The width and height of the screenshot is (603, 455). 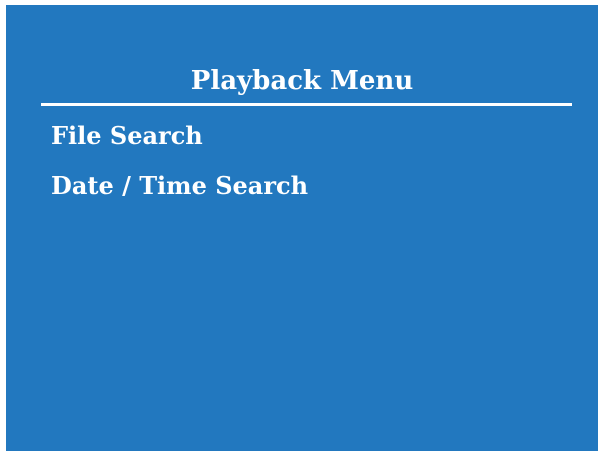 I want to click on menu-title: Playback Menu, so click(x=302, y=81).